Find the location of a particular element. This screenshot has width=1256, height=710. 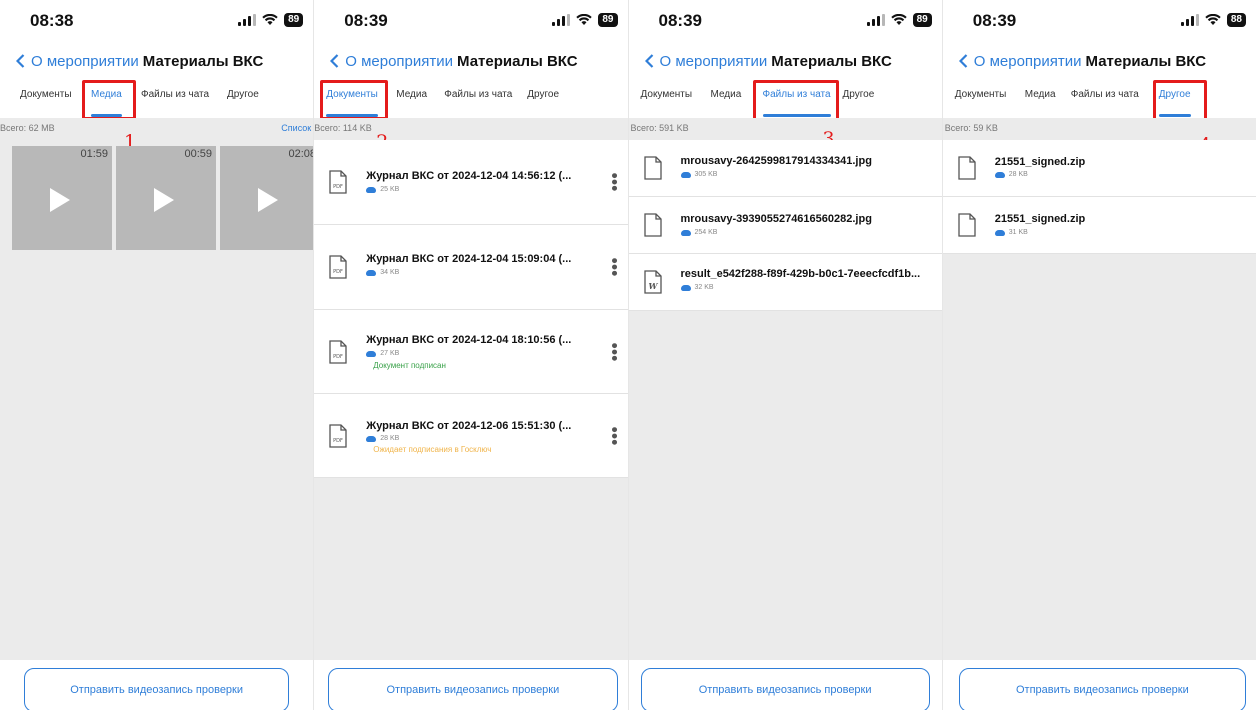

status-bar: 08:39 89 is located at coordinates (785, 20).